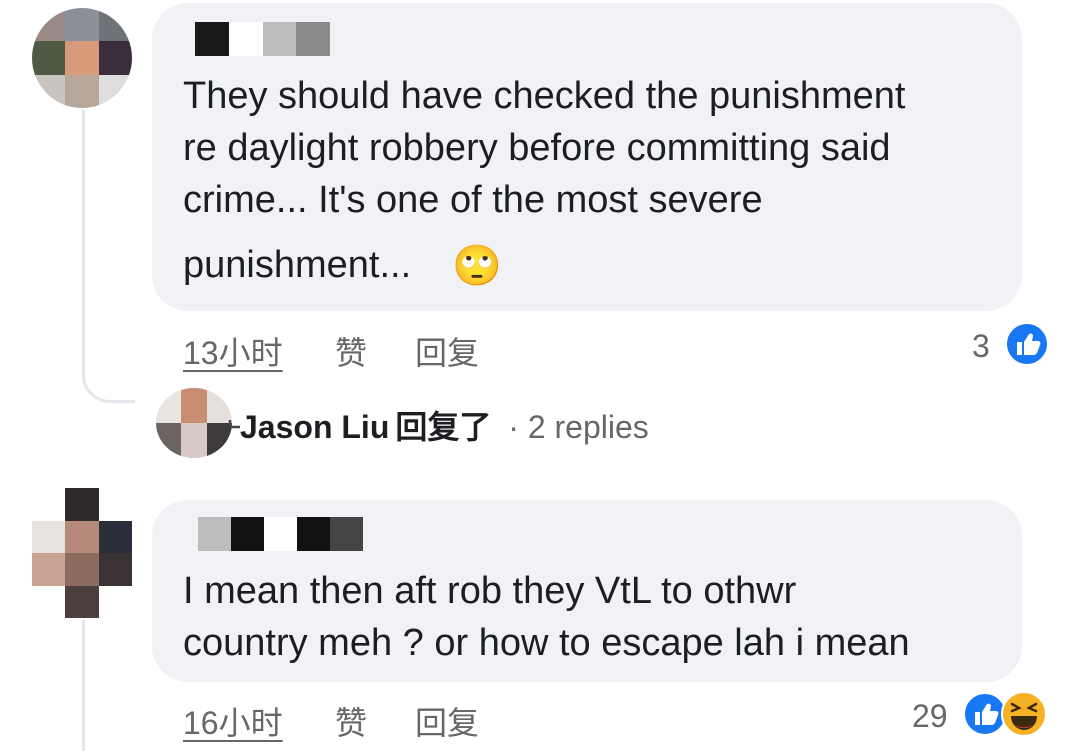 This screenshot has height=751, width=1080. I want to click on reaction-count: 3, so click(981, 346).